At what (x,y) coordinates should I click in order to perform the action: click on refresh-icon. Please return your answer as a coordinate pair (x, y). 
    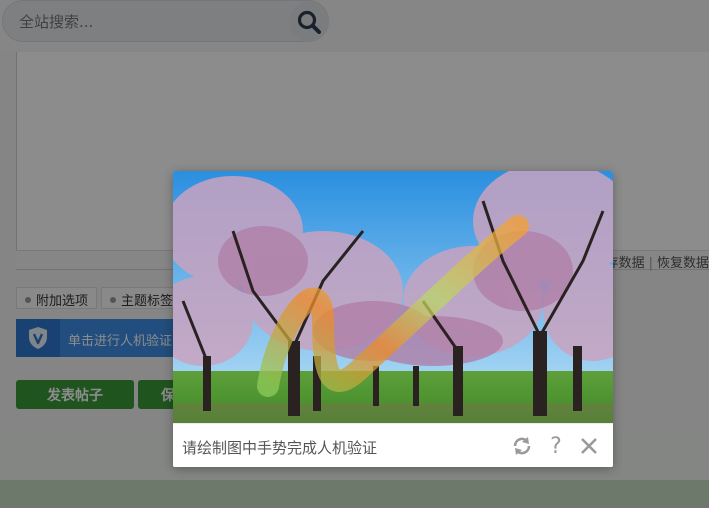
    Looking at the image, I should click on (522, 446).